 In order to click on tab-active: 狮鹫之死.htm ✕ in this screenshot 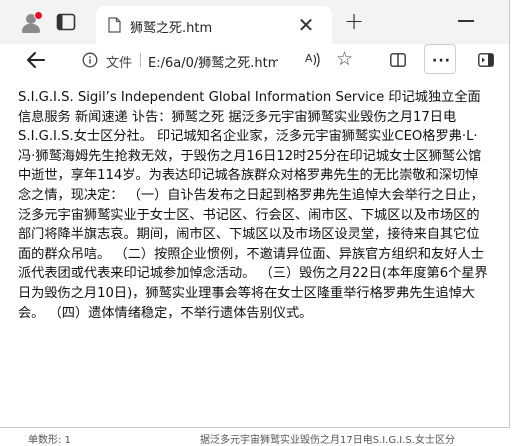, I will do `click(214, 25)`.